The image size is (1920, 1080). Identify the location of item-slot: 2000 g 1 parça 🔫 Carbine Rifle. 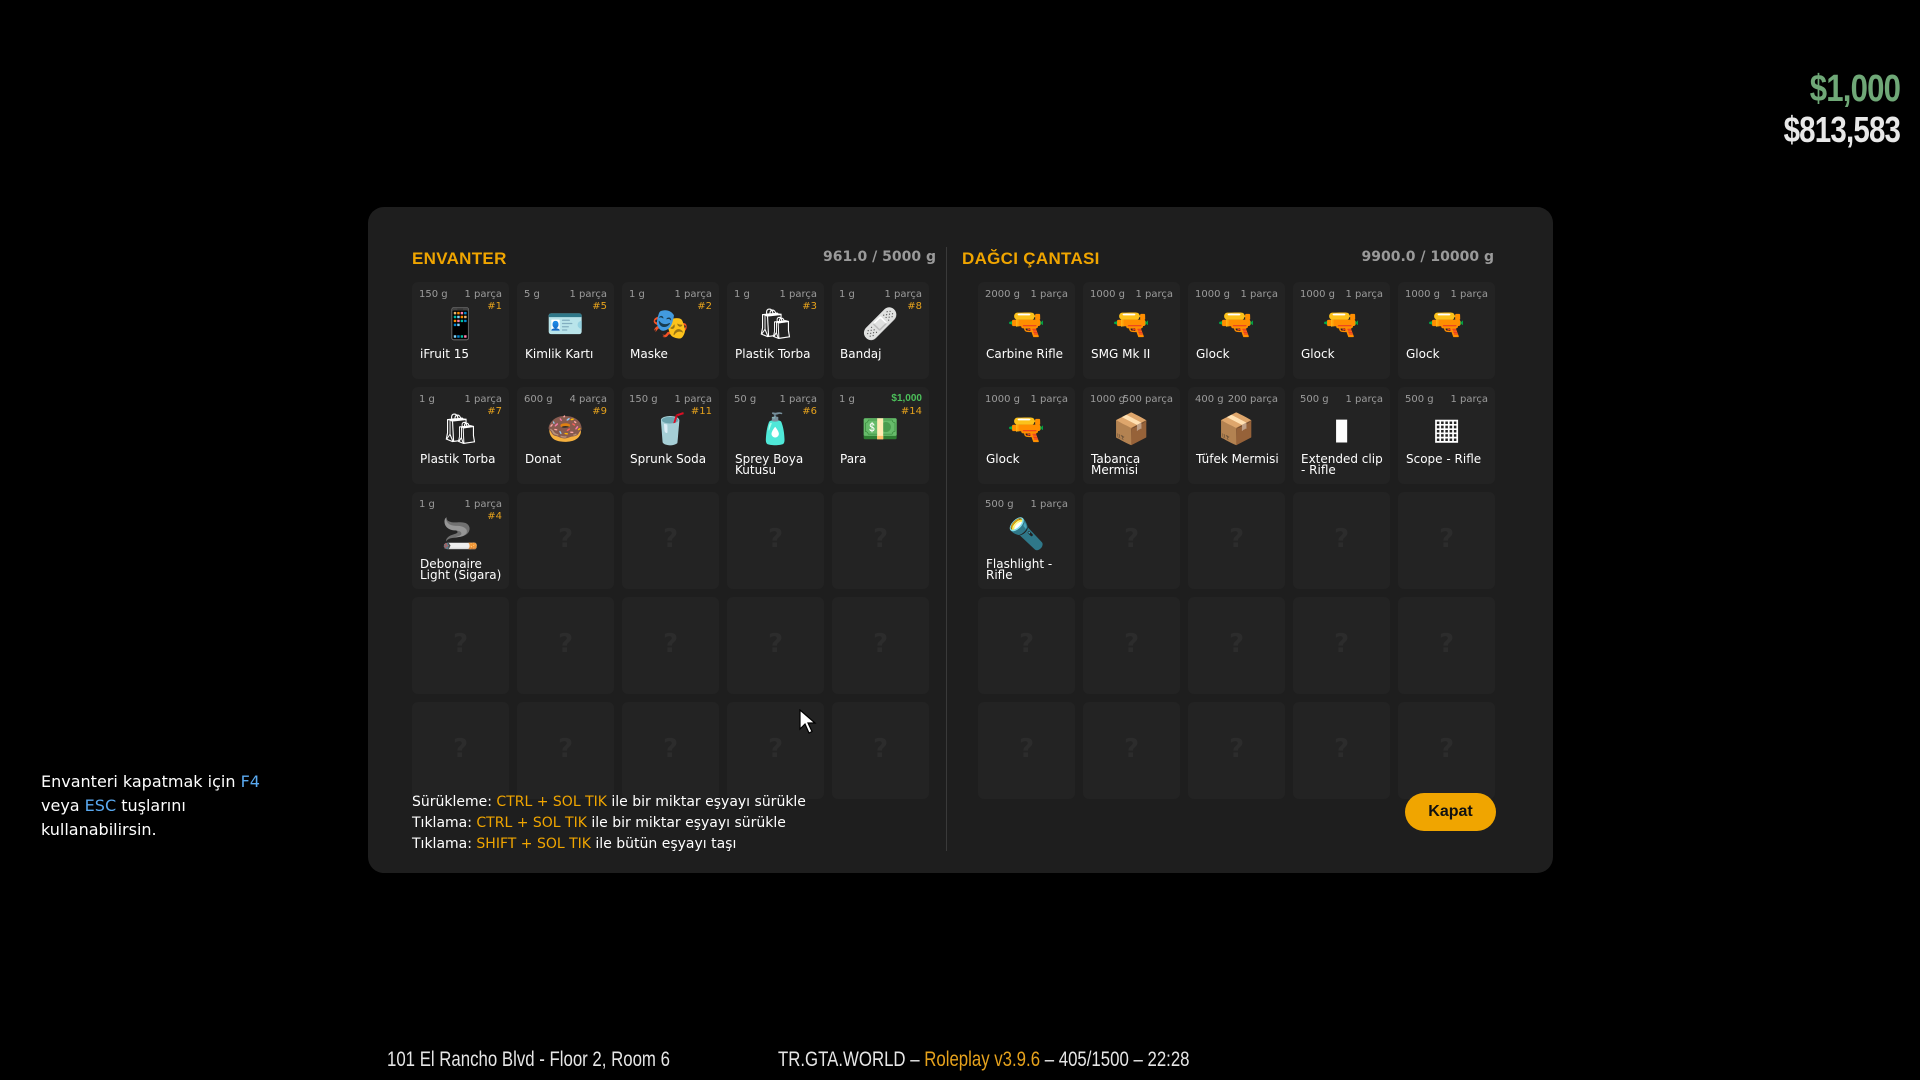
(1026, 330).